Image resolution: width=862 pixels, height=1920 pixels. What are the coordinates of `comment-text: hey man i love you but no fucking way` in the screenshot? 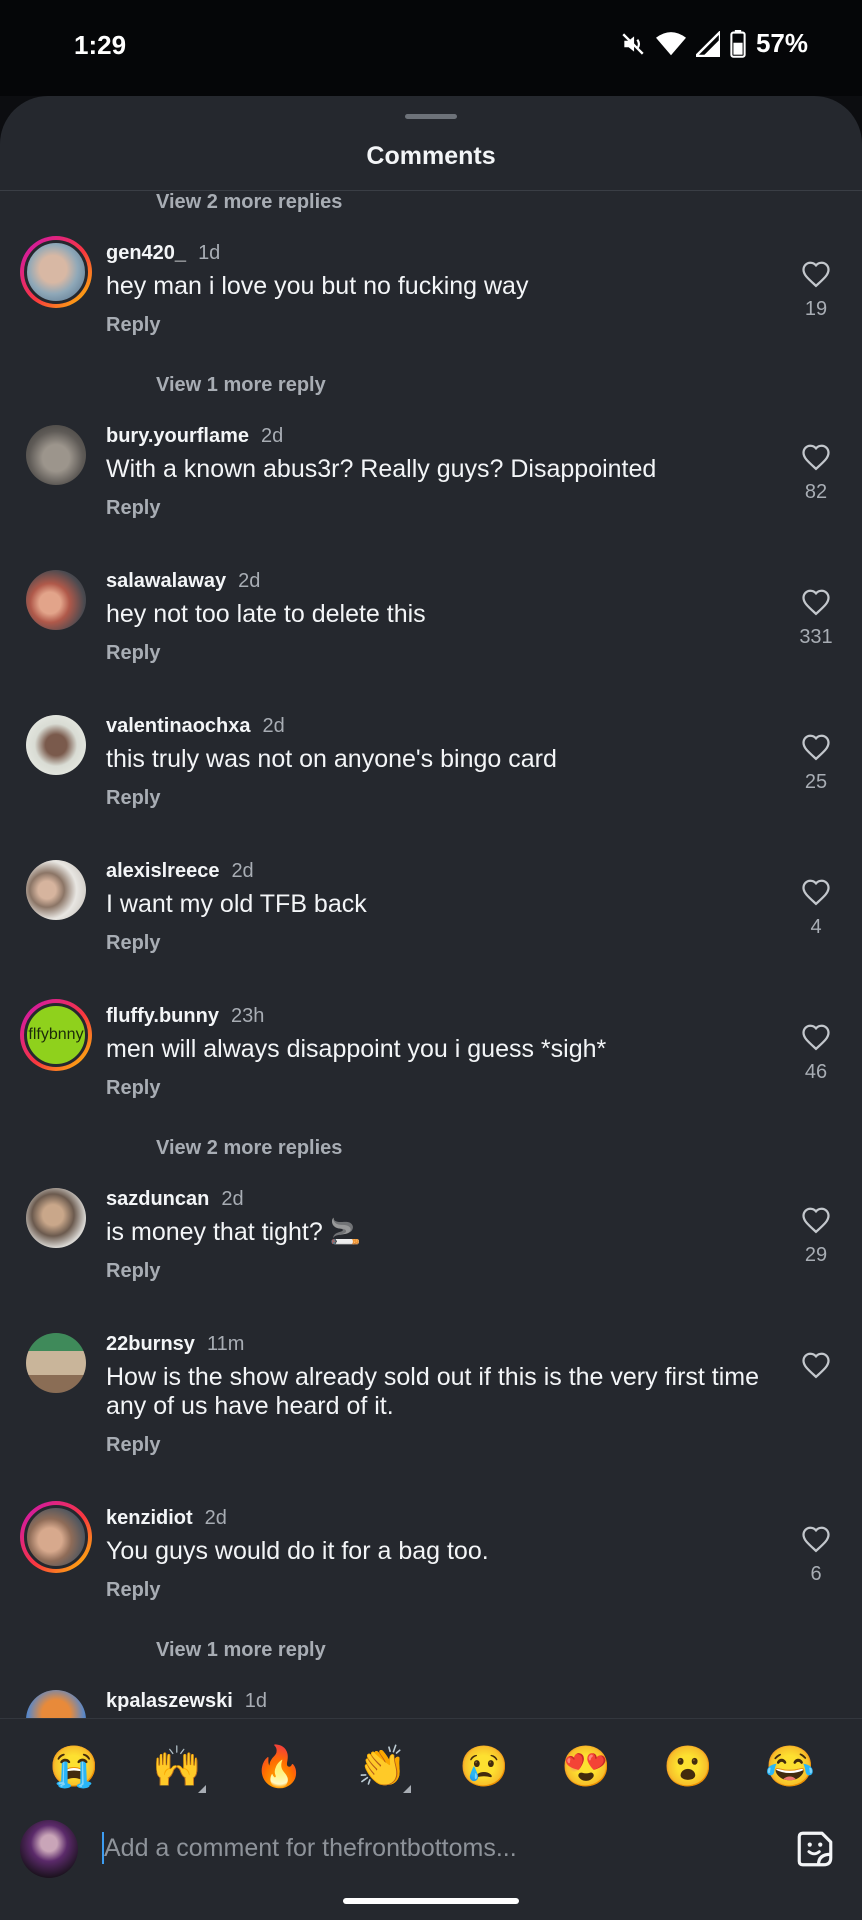 It's located at (317, 286).